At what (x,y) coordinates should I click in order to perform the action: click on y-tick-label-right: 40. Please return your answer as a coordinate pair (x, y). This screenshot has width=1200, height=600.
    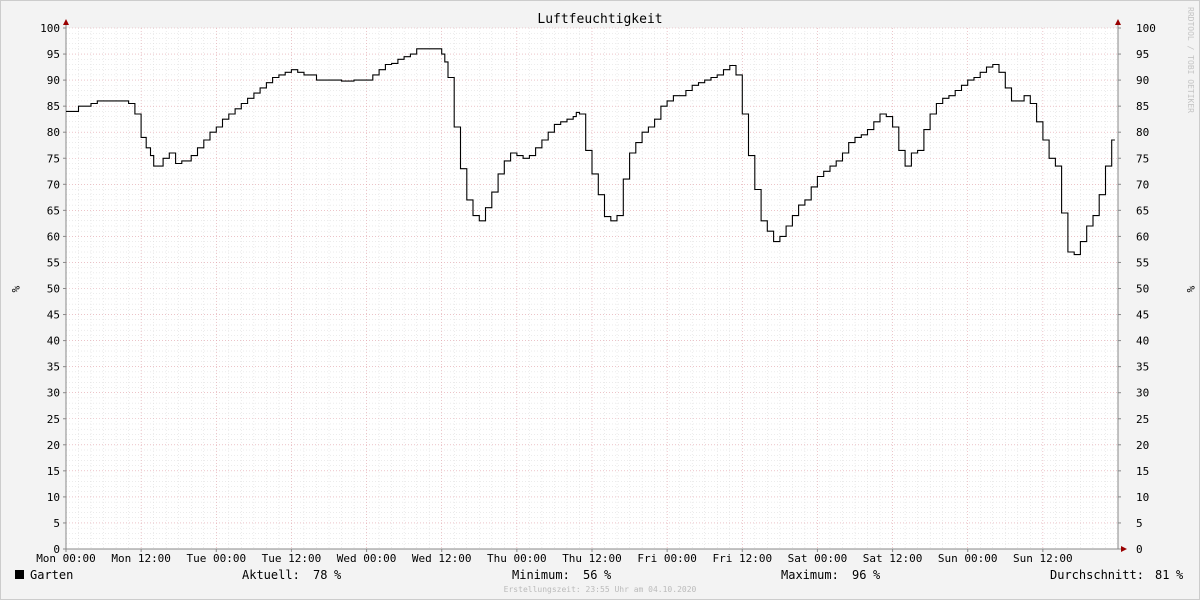
    Looking at the image, I should click on (1142, 341).